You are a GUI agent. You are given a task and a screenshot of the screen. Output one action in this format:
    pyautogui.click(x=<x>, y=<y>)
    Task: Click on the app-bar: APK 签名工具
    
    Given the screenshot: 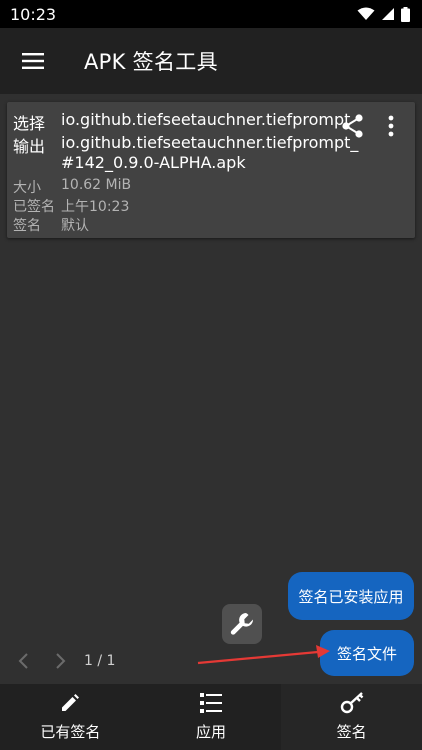 What is the action you would take?
    pyautogui.click(x=211, y=61)
    